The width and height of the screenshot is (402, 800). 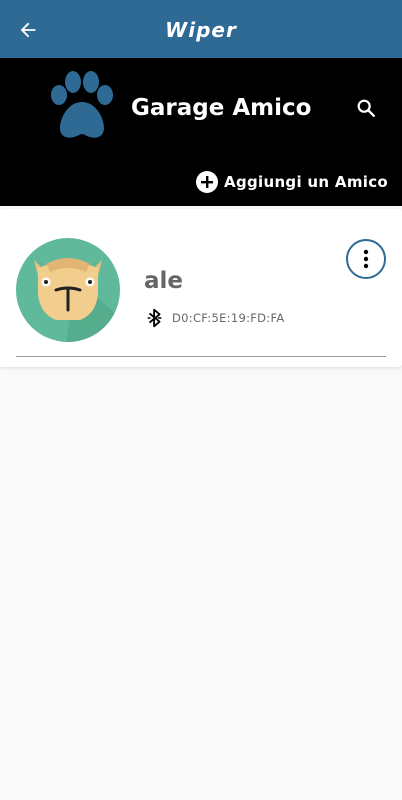 I want to click on add-friend-button: Aggiungi un Amico, so click(x=292, y=182).